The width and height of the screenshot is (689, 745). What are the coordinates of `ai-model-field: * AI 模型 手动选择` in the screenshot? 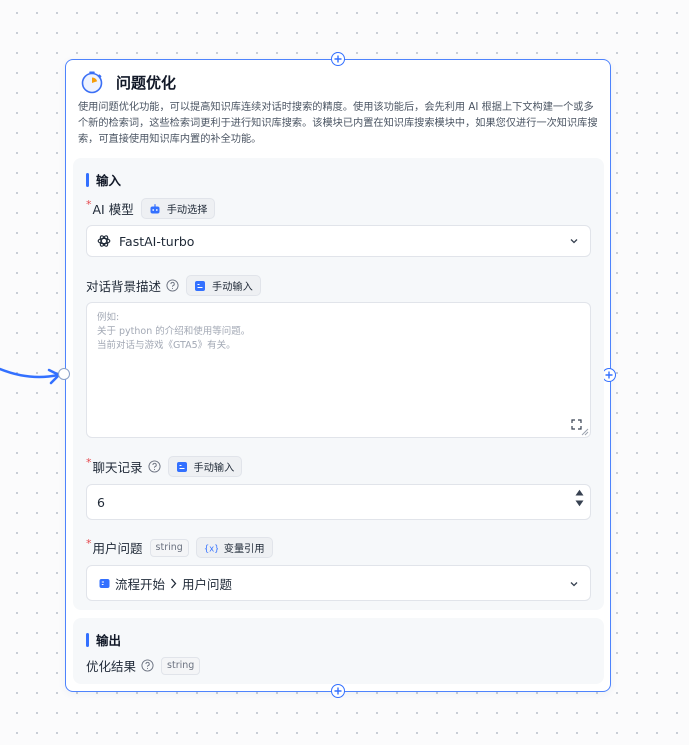 It's located at (151, 208).